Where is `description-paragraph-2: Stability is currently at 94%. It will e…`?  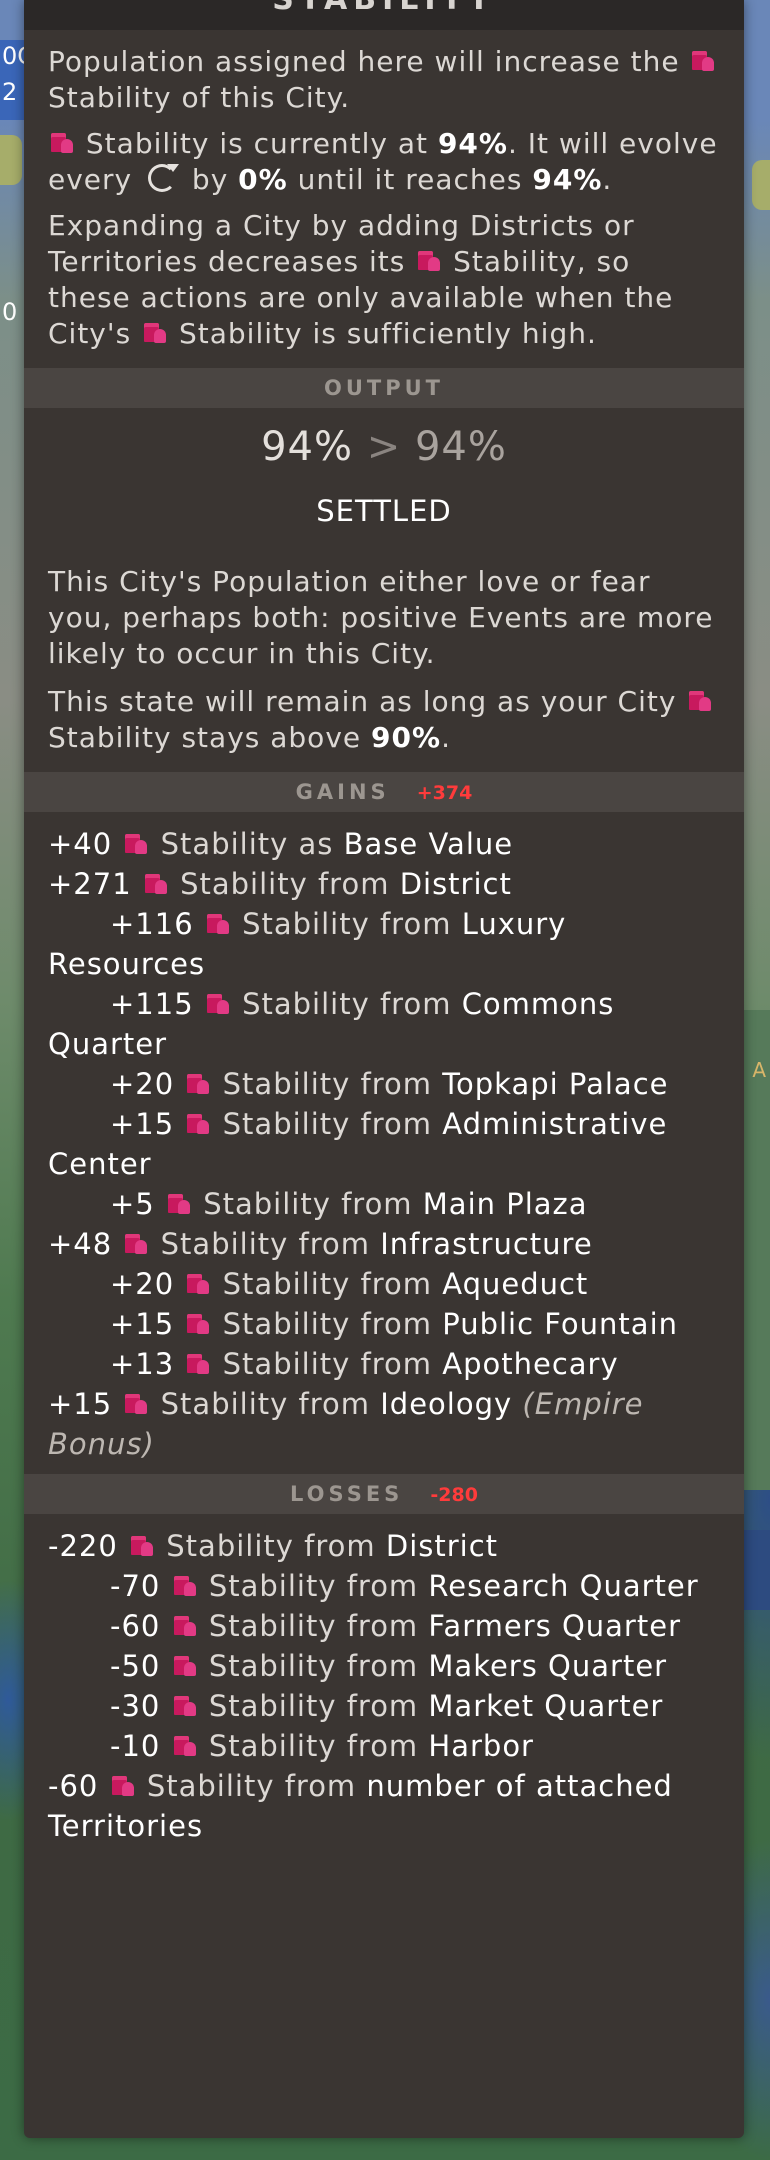 description-paragraph-2: Stability is currently at 94%. It will e… is located at coordinates (383, 161).